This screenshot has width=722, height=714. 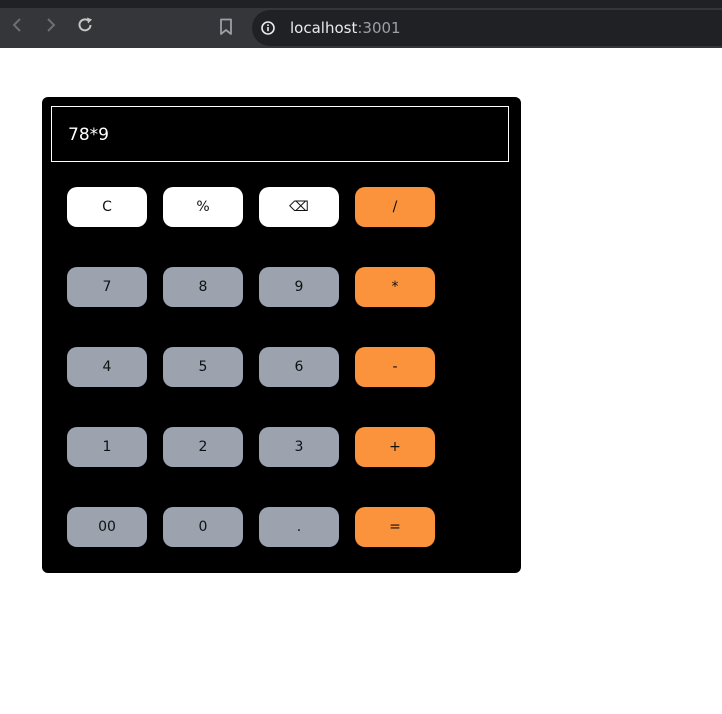 What do you see at coordinates (280, 134) in the screenshot?
I see `calculator-display: 78*9` at bounding box center [280, 134].